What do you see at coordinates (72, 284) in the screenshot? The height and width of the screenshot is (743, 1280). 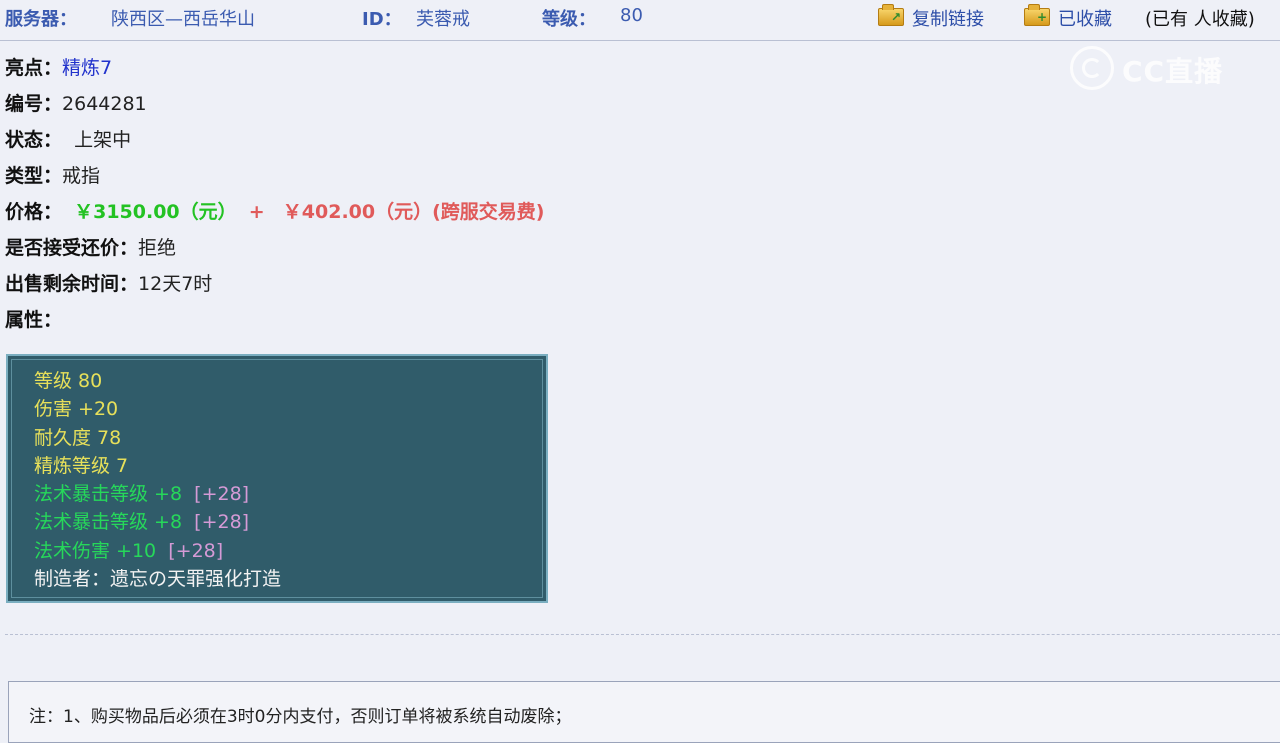 I see `remaining-time-label: 出售剩余时间：` at bounding box center [72, 284].